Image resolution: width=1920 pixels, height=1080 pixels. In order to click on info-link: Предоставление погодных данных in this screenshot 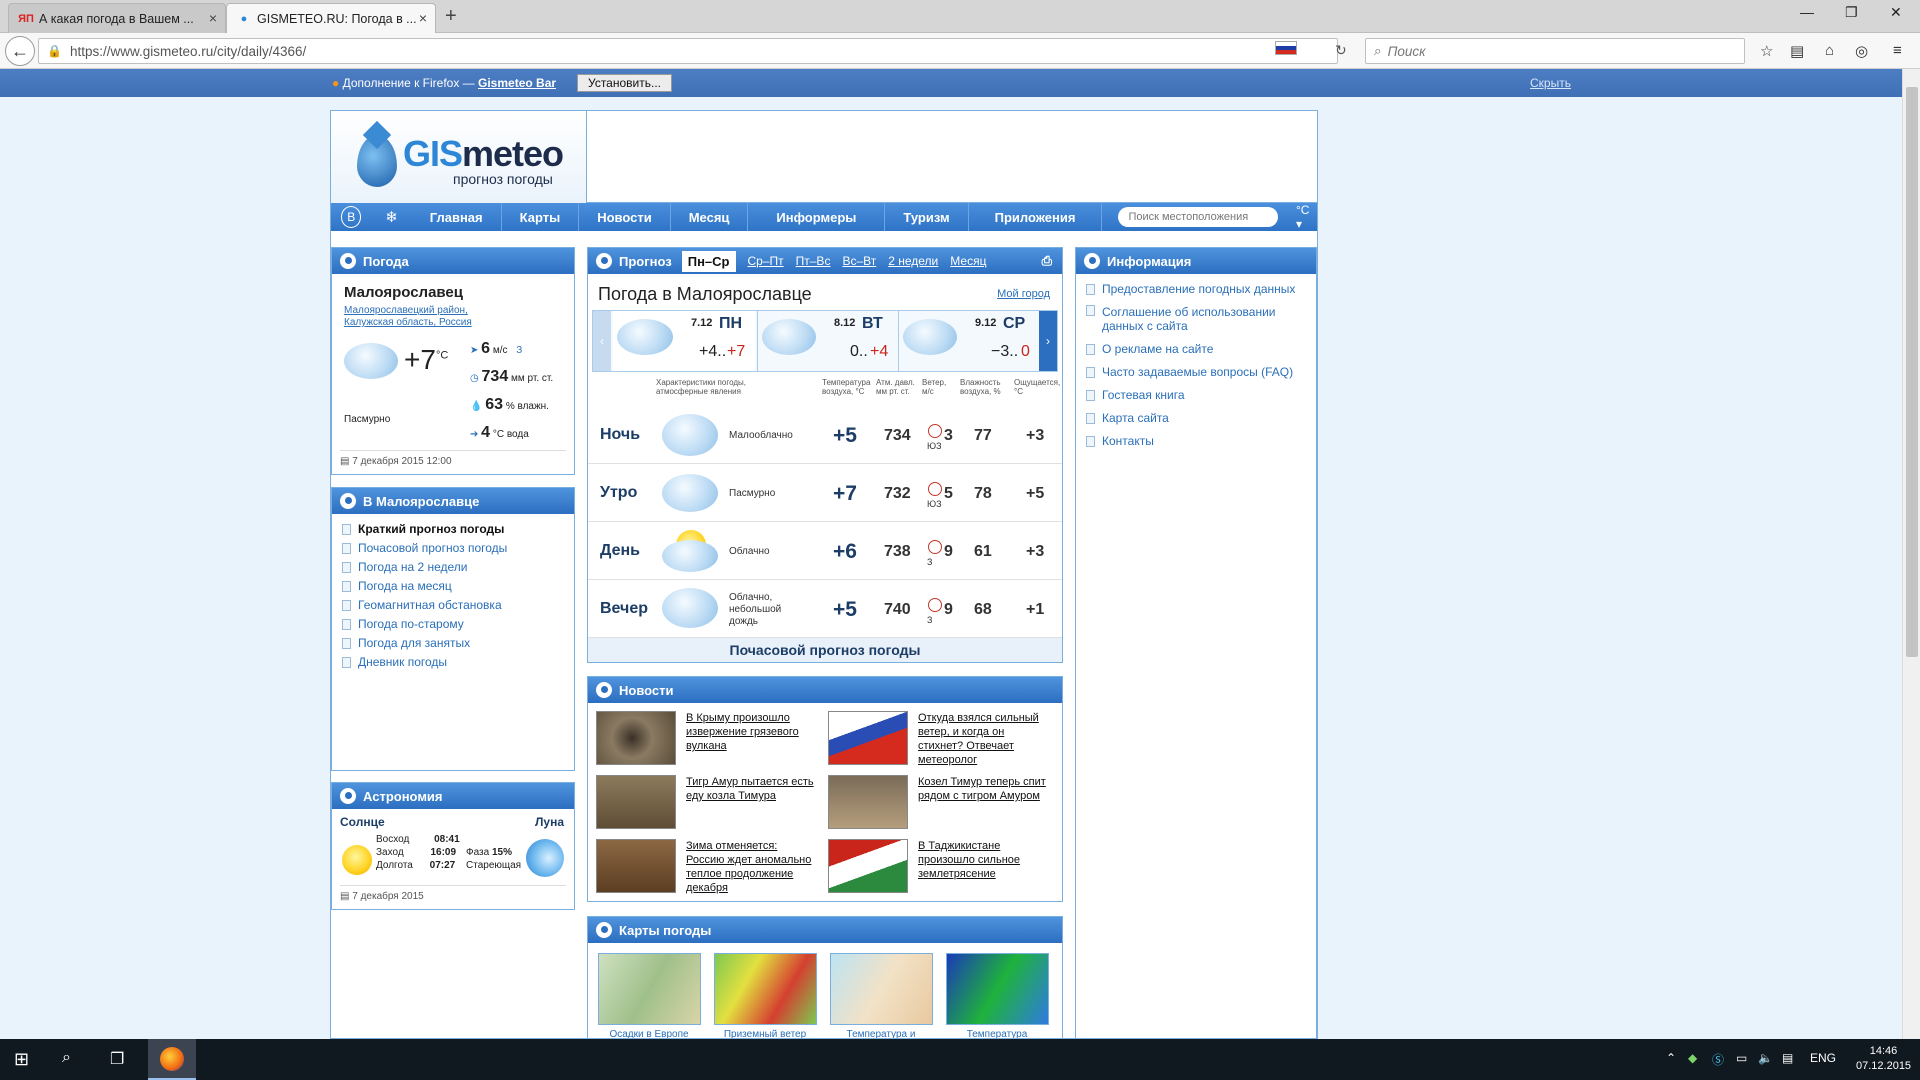, I will do `click(1199, 289)`.